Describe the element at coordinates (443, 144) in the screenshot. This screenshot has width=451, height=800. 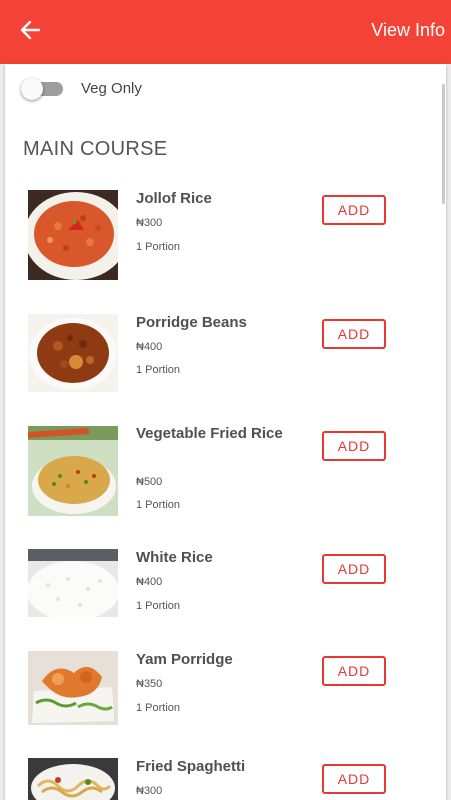
I see `scrollbar` at that location.